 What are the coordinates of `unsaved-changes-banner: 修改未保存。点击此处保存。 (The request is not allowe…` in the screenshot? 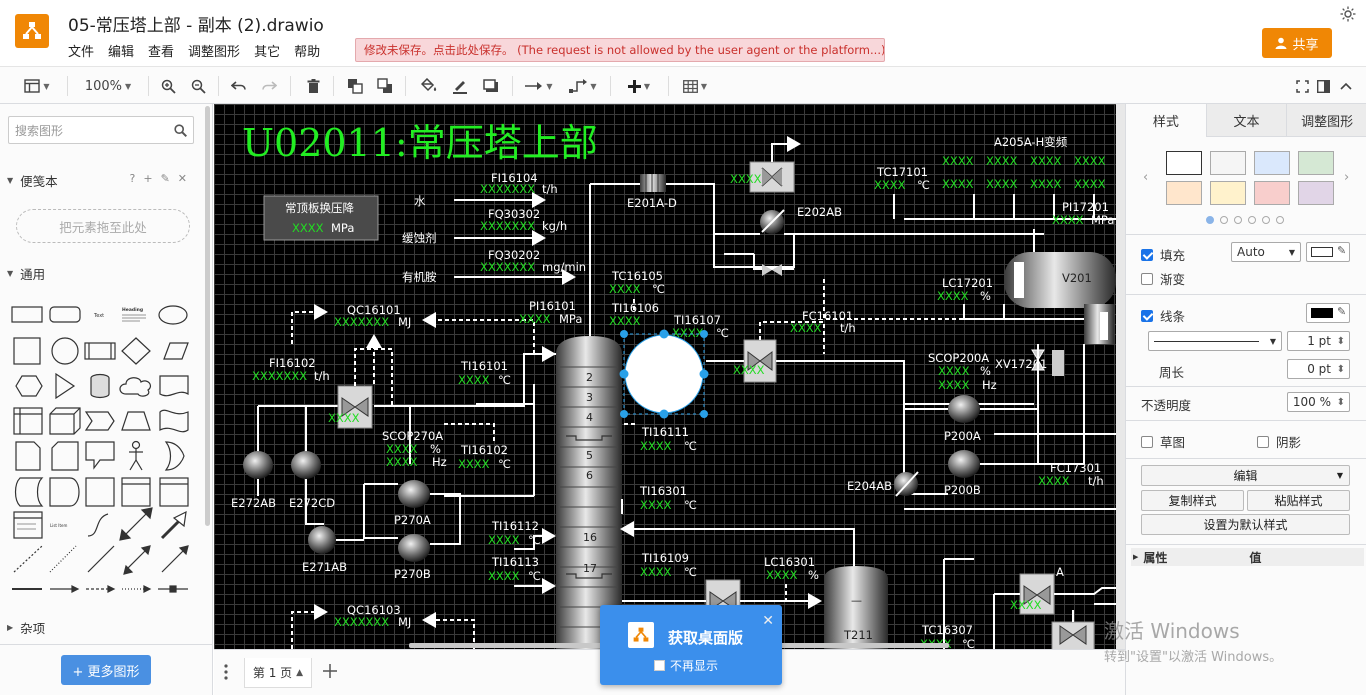 It's located at (620, 50).